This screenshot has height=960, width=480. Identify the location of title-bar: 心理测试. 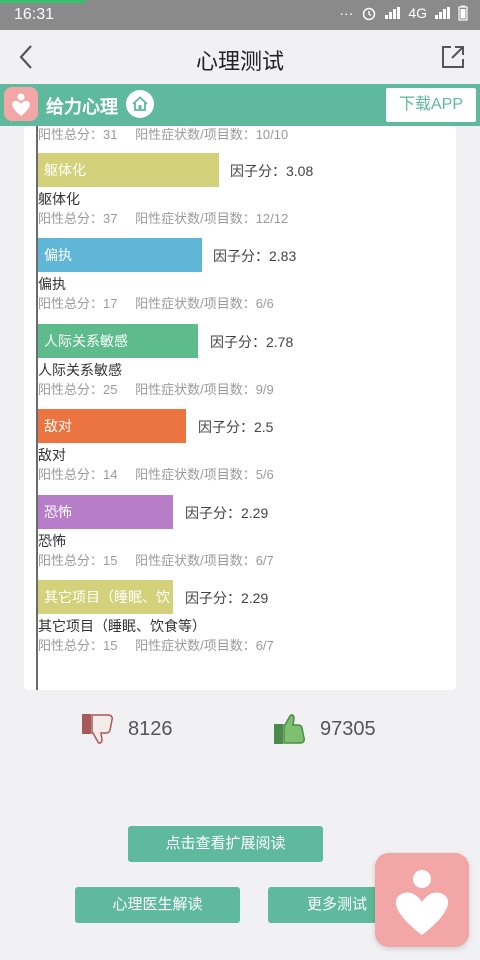
(240, 57).